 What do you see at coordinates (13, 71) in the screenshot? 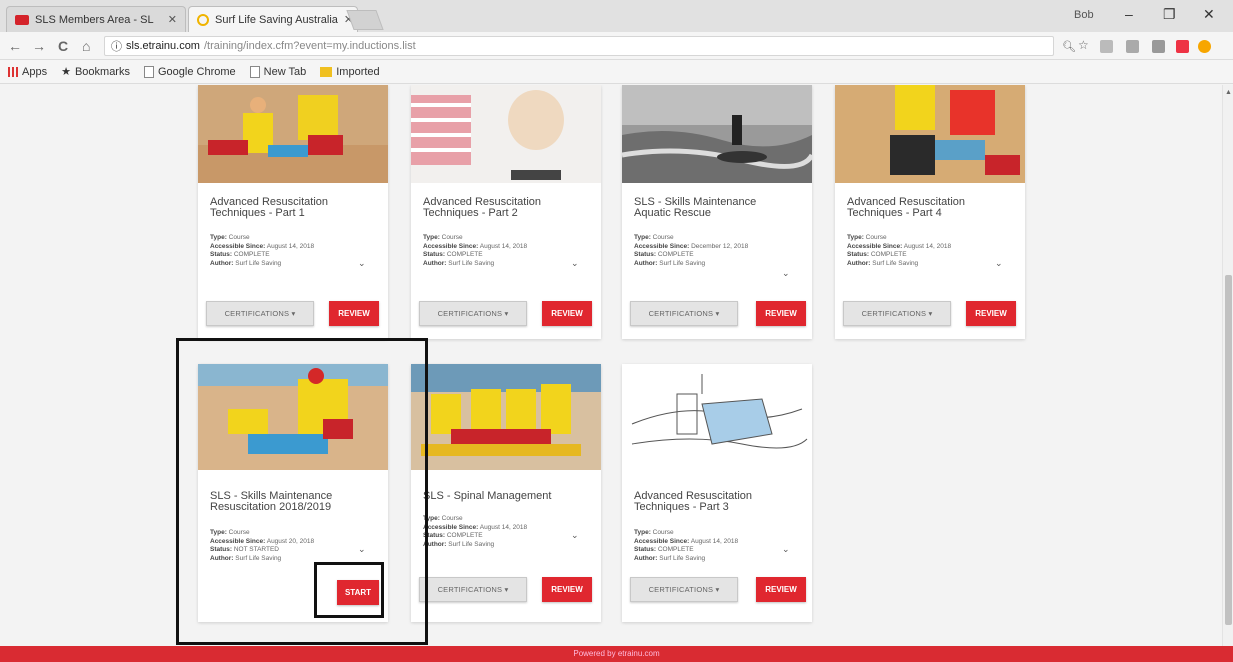
I see `apps-icon` at bounding box center [13, 71].